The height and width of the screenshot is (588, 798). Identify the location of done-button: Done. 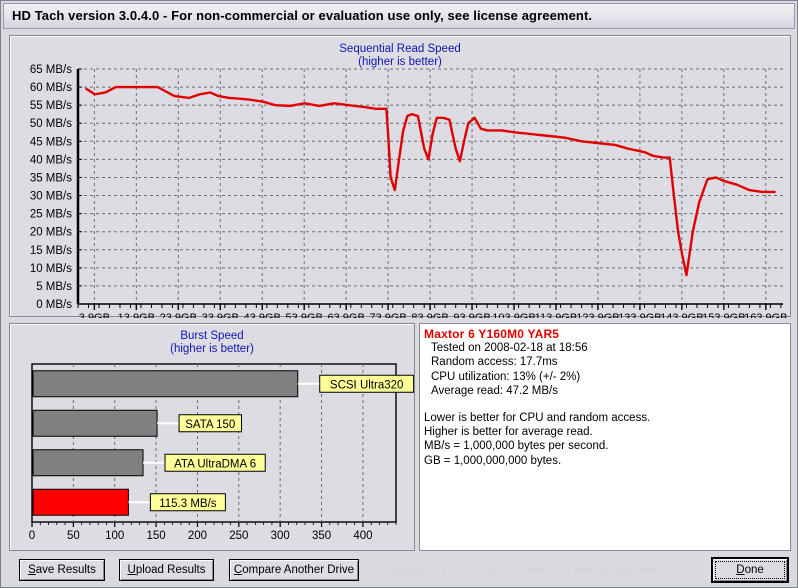
(750, 570).